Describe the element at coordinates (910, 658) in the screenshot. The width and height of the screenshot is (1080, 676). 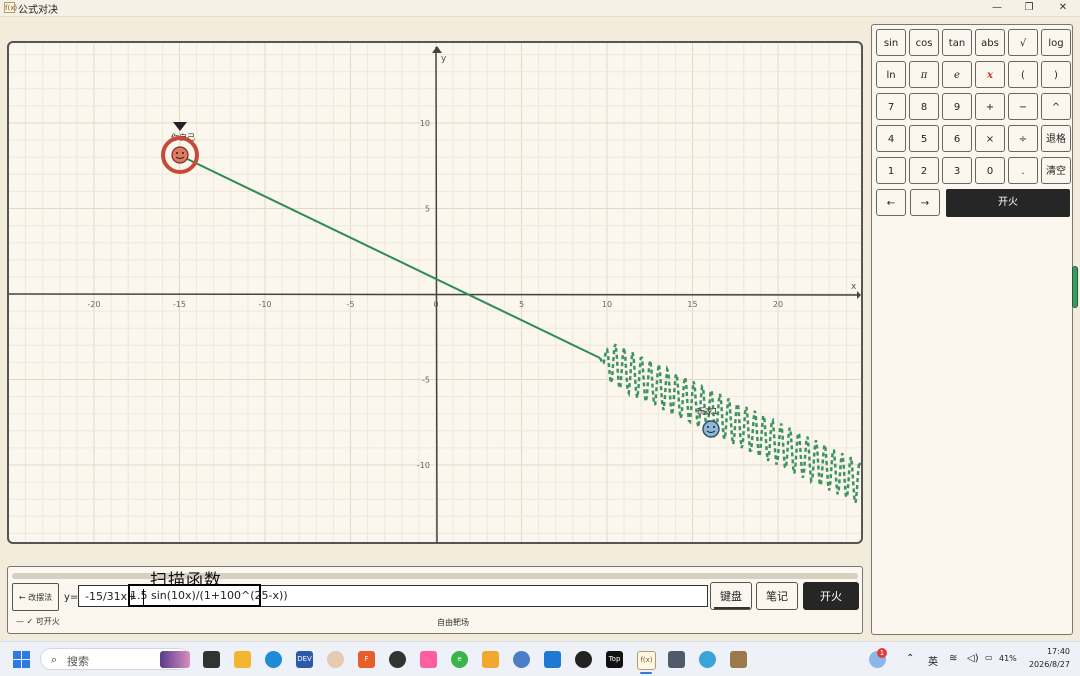
I see `chevron-up-icon: ⌃` at that location.